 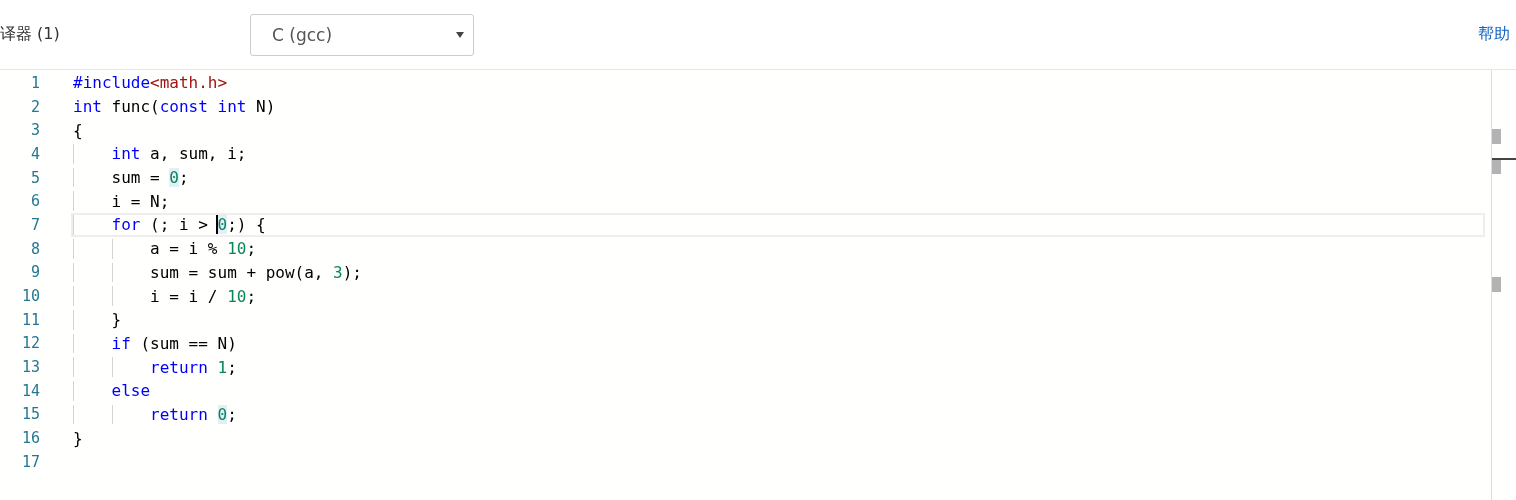 I want to click on caret-icon, so click(x=460, y=34).